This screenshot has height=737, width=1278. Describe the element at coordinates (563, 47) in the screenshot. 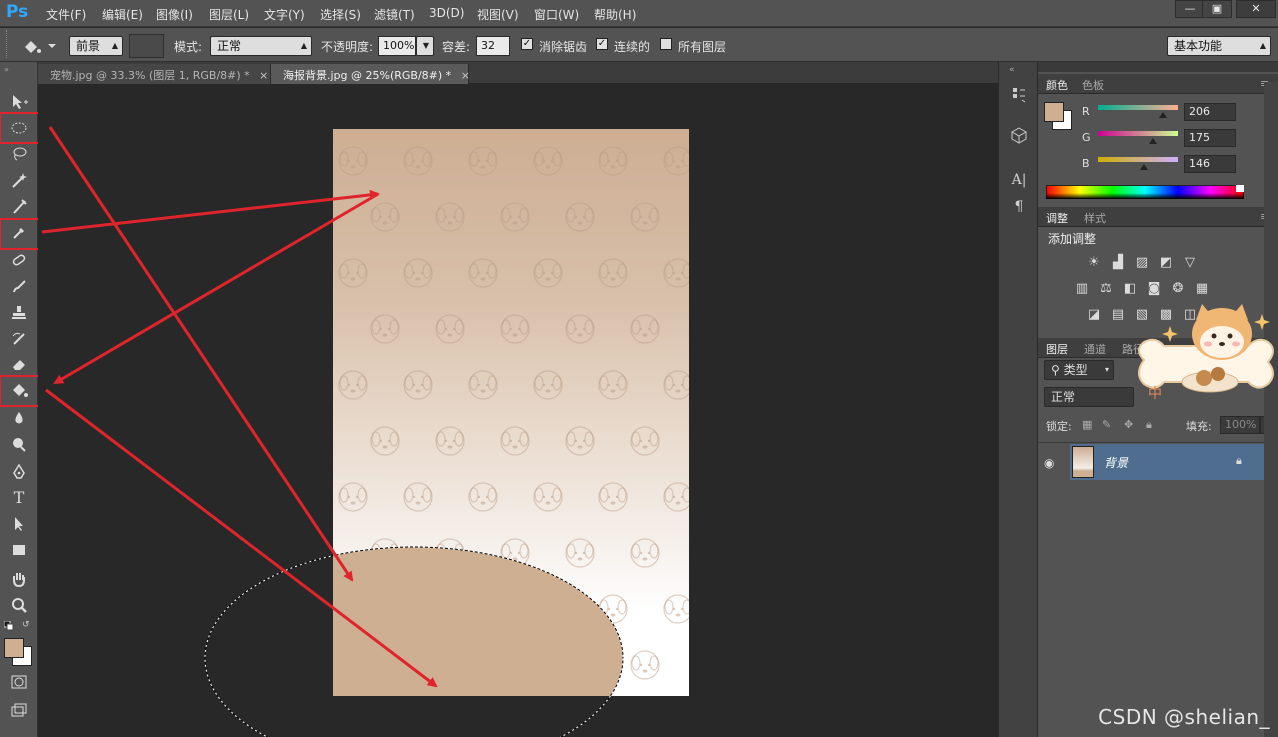

I see `antialias-label: 消除锯齿` at that location.